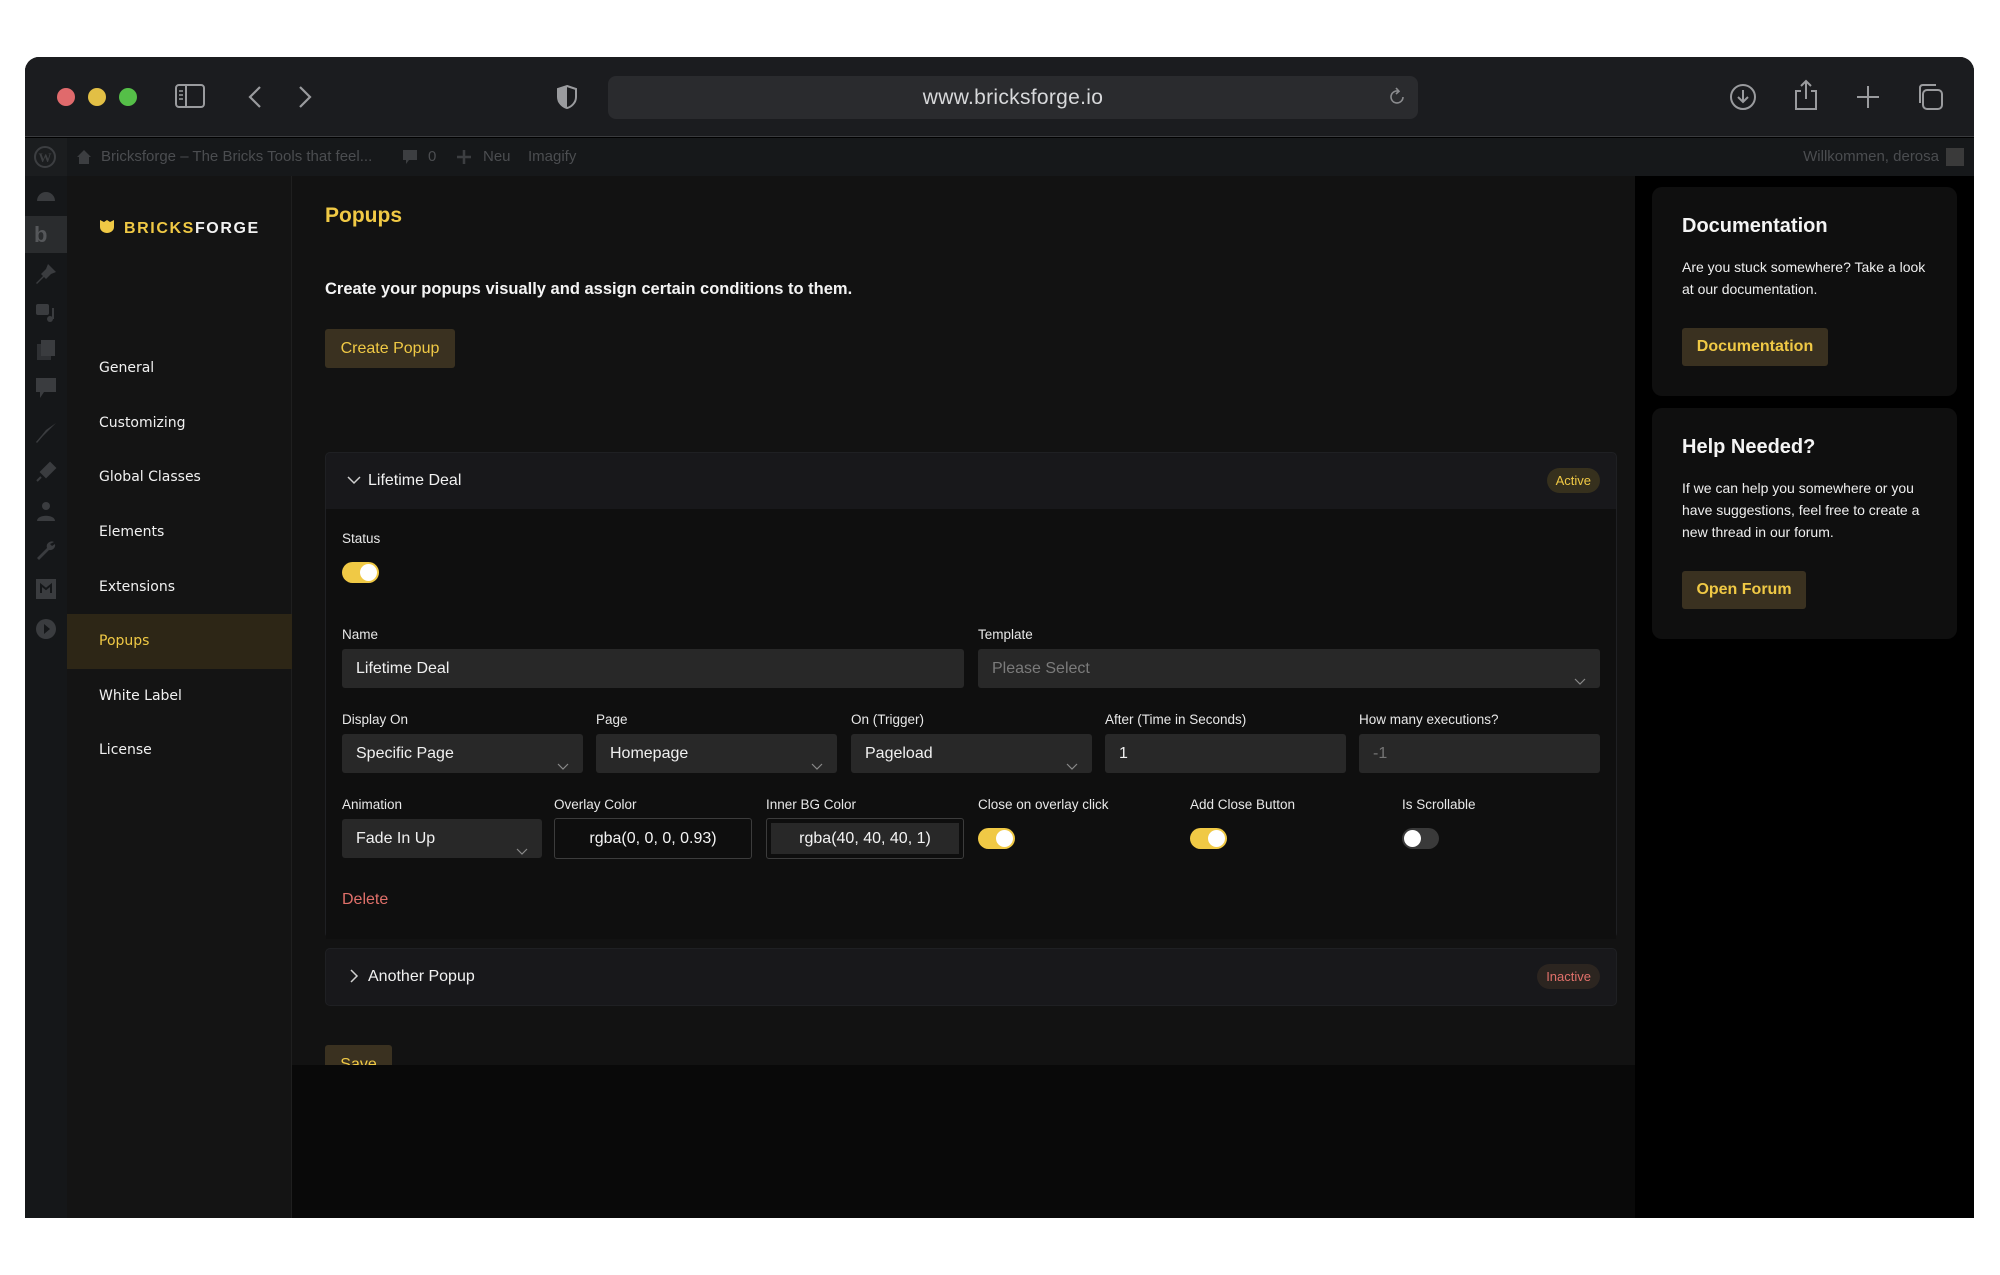 The width and height of the screenshot is (2000, 1275). Describe the element at coordinates (128, 97) in the screenshot. I see `maximize-window-button` at that location.